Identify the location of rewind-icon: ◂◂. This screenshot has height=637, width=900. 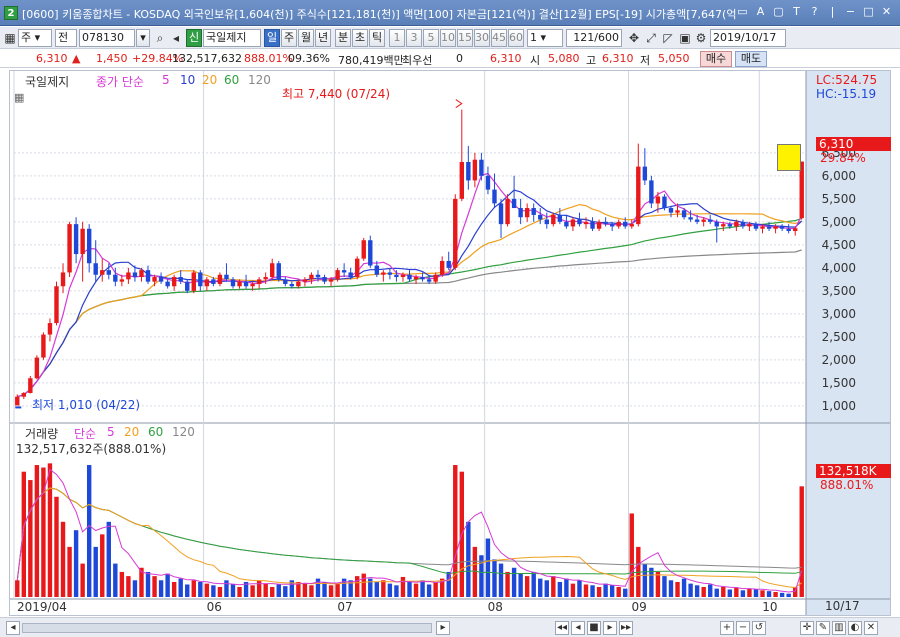
(562, 628).